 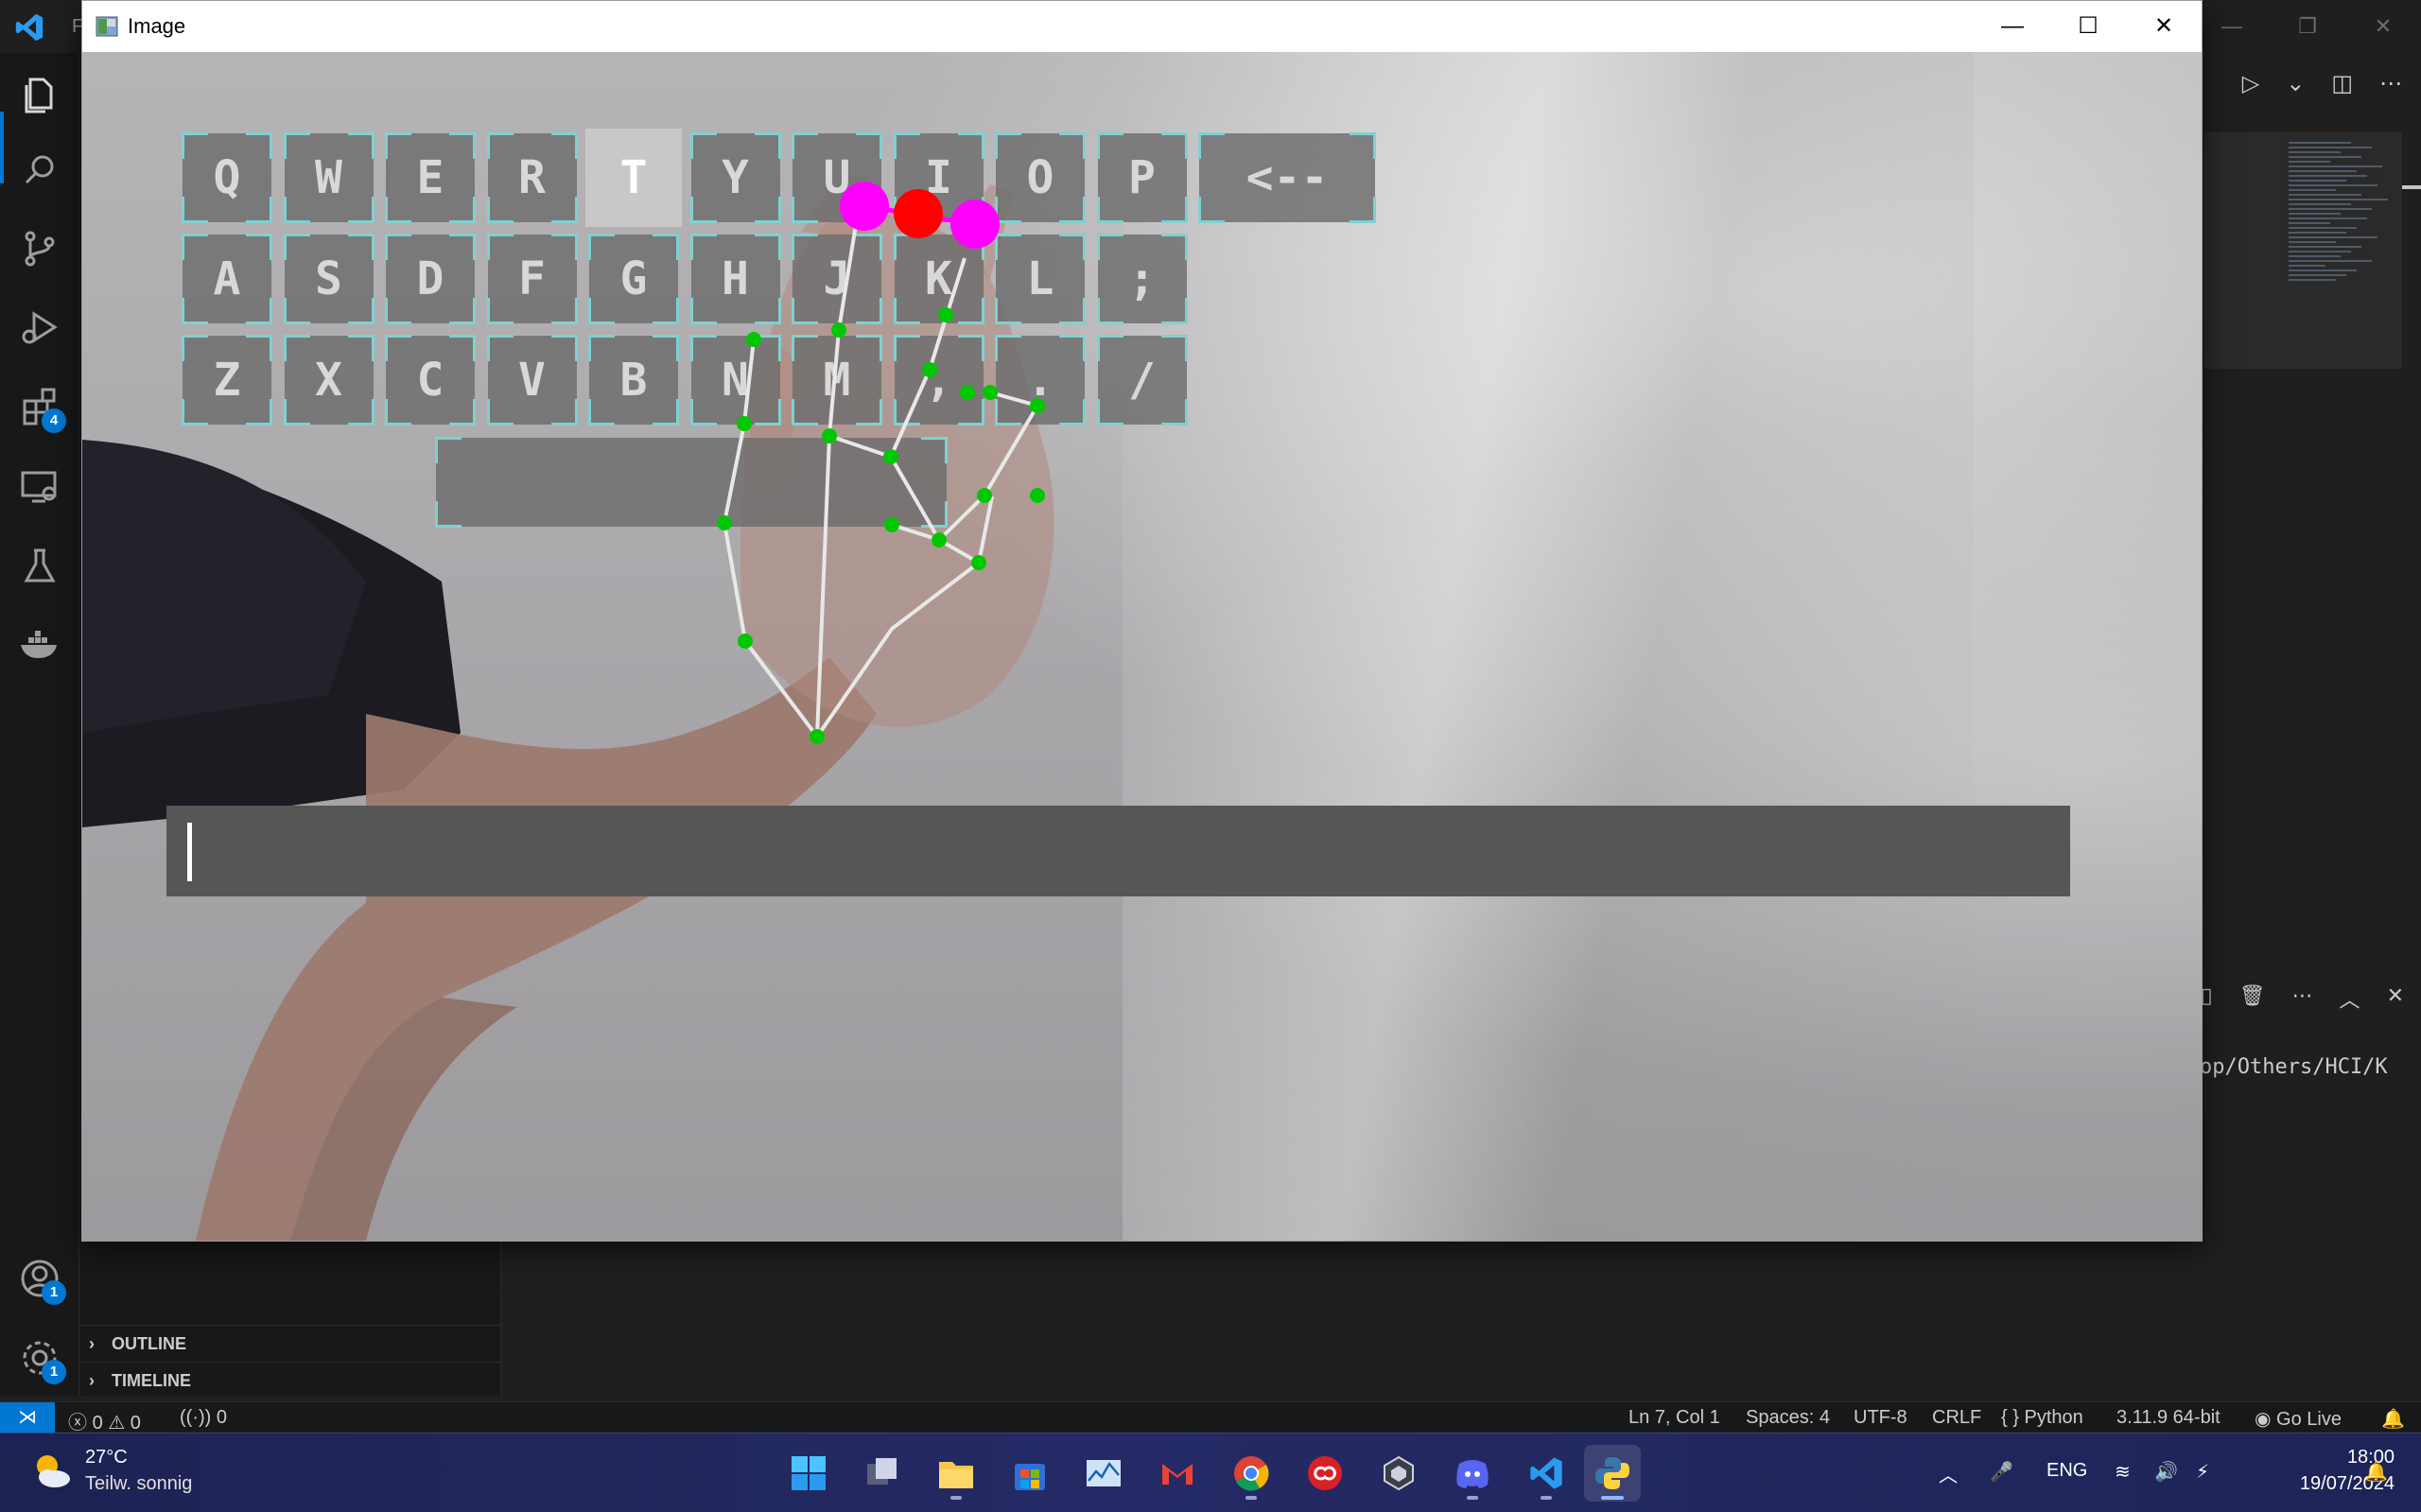 What do you see at coordinates (817, 736) in the screenshot?
I see `wrist-landmark` at bounding box center [817, 736].